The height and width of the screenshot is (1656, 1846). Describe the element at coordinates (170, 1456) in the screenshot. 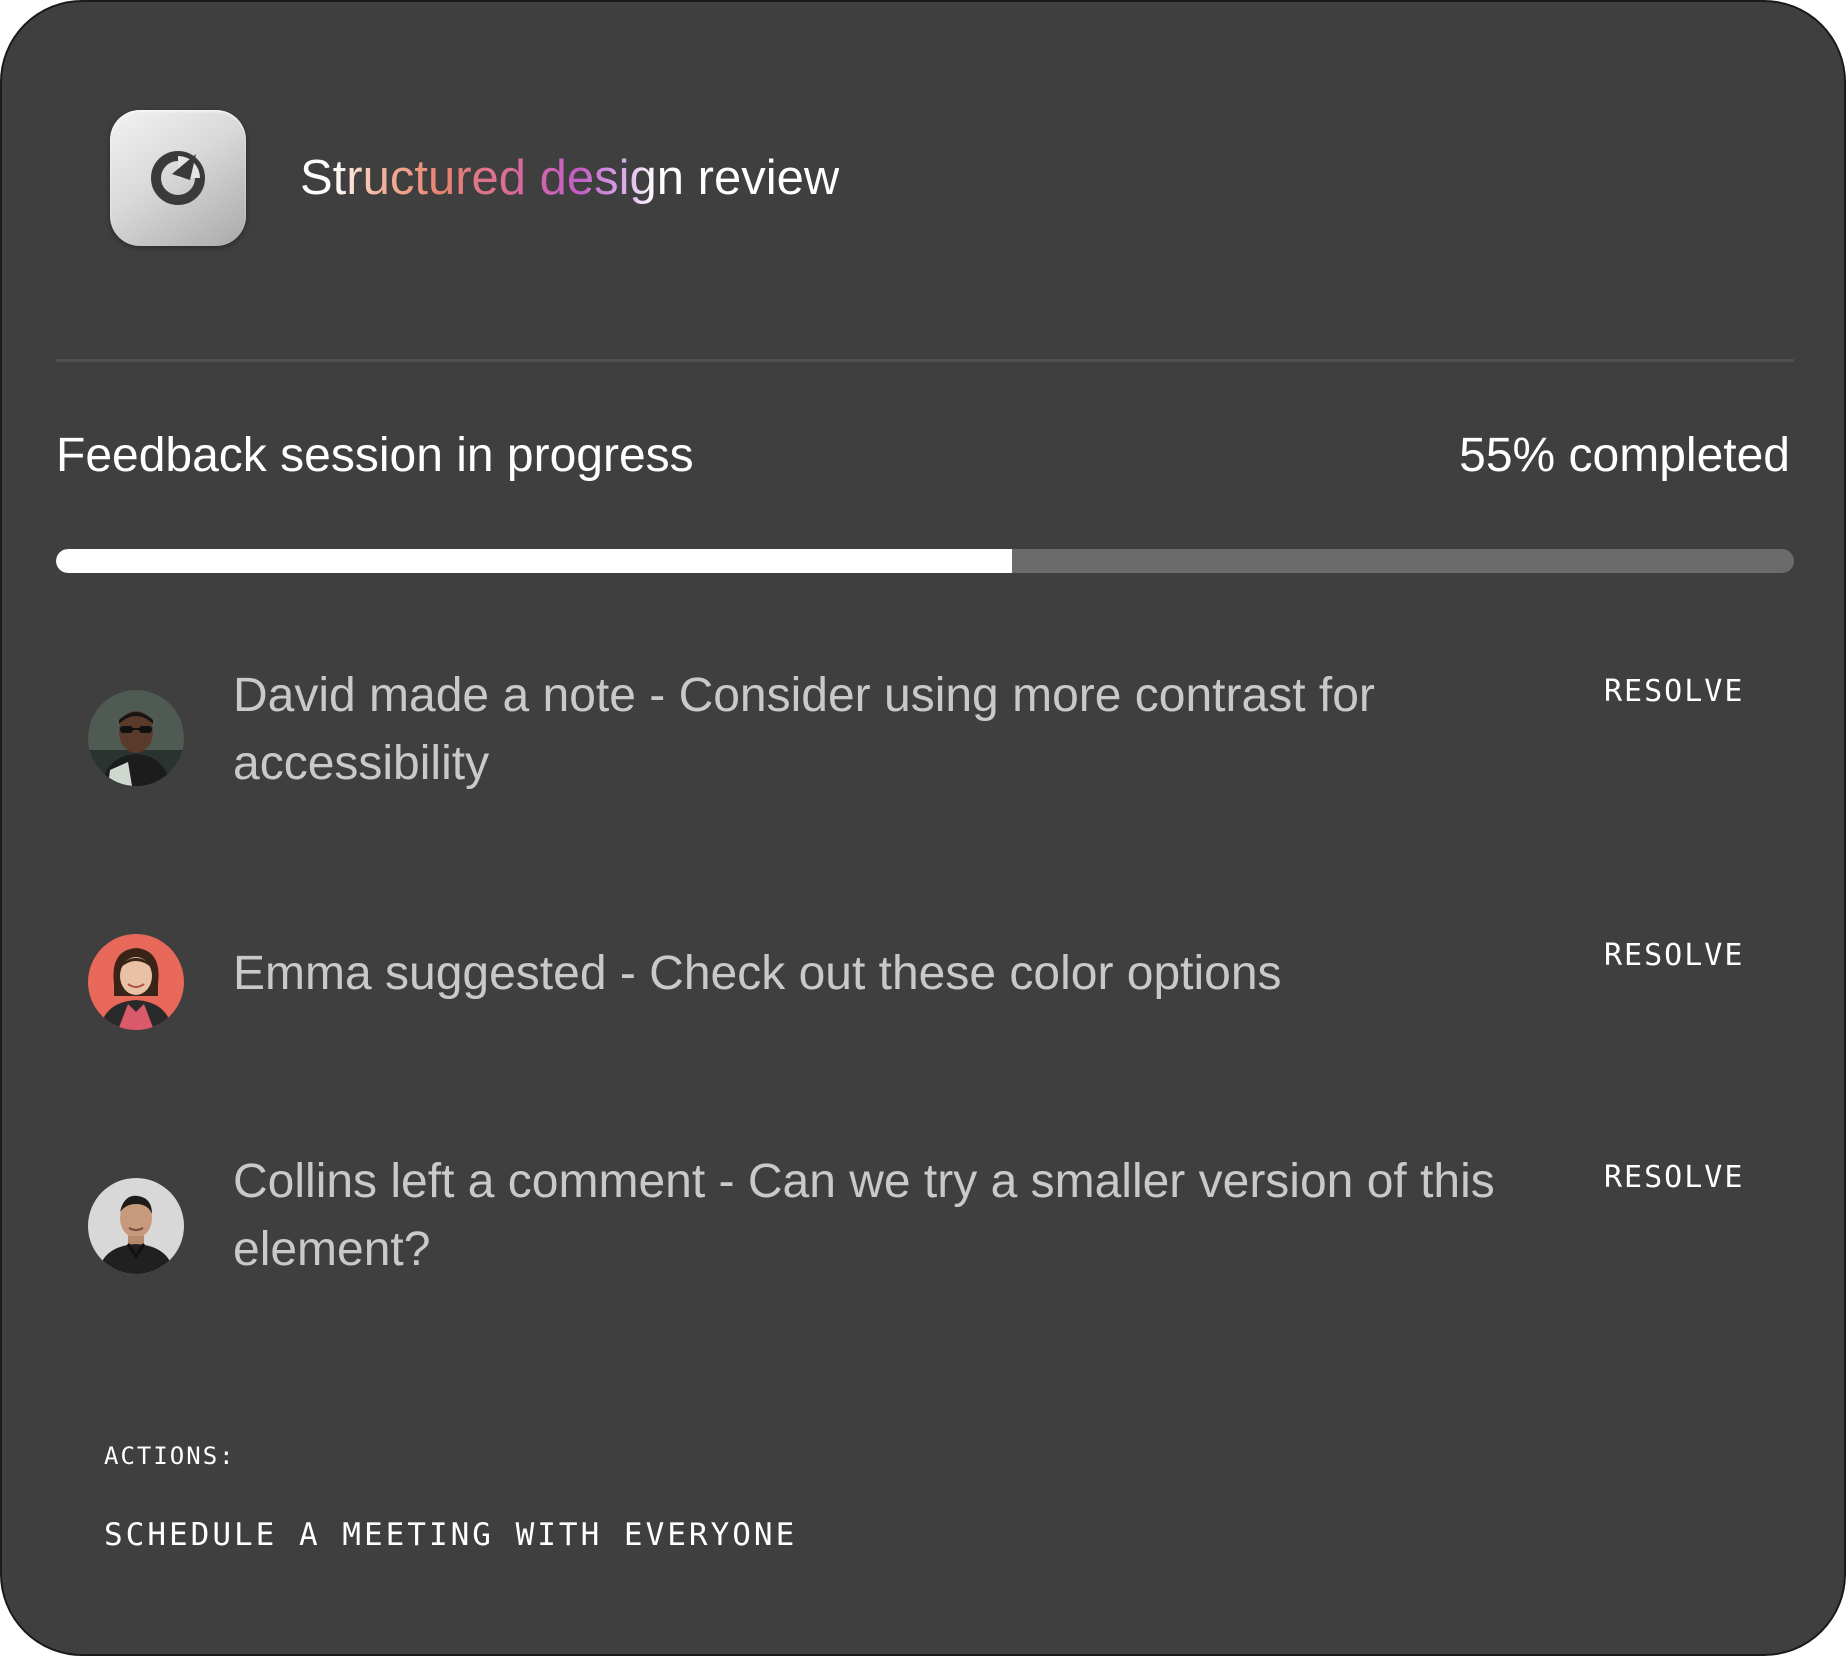

I see `actions-label: ACTIONS:` at that location.